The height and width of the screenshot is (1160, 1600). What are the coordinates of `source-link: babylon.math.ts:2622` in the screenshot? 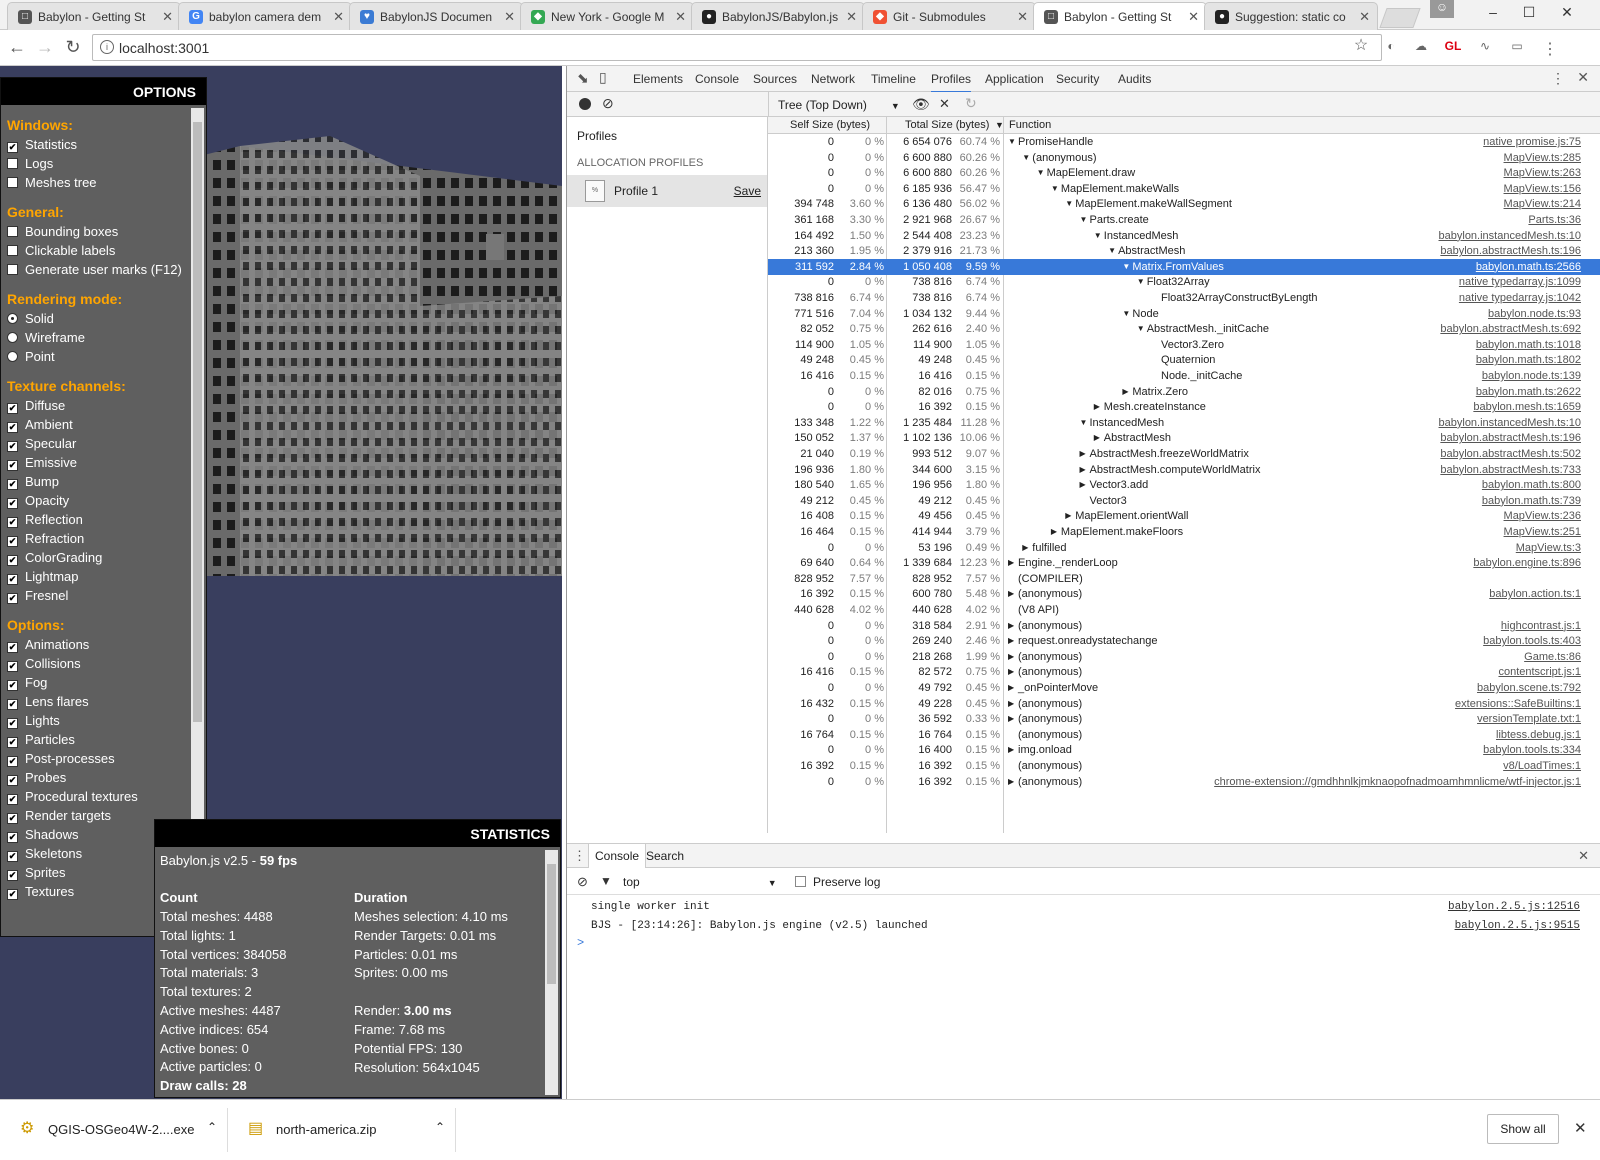 It's located at (1528, 392).